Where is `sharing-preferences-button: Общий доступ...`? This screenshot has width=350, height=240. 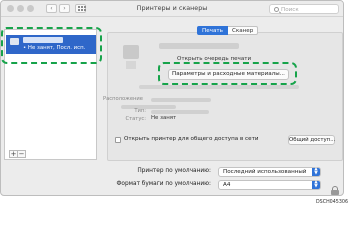 sharing-preferences-button: Общий доступ... is located at coordinates (311, 140).